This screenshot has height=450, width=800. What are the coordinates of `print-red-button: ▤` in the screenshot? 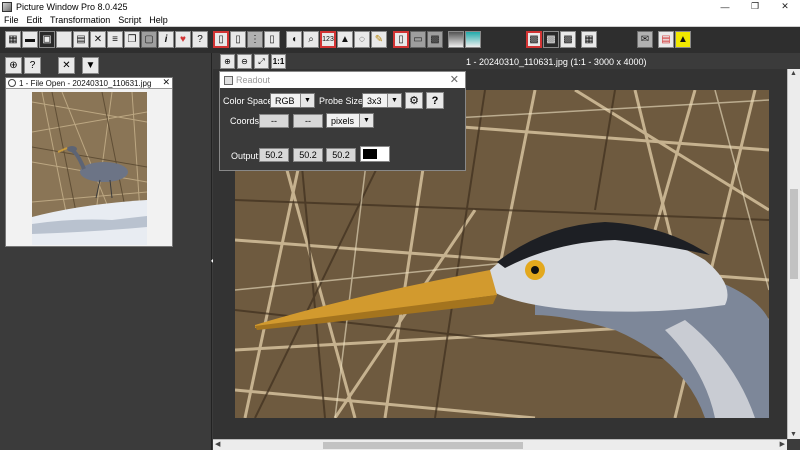 It's located at (666, 39).